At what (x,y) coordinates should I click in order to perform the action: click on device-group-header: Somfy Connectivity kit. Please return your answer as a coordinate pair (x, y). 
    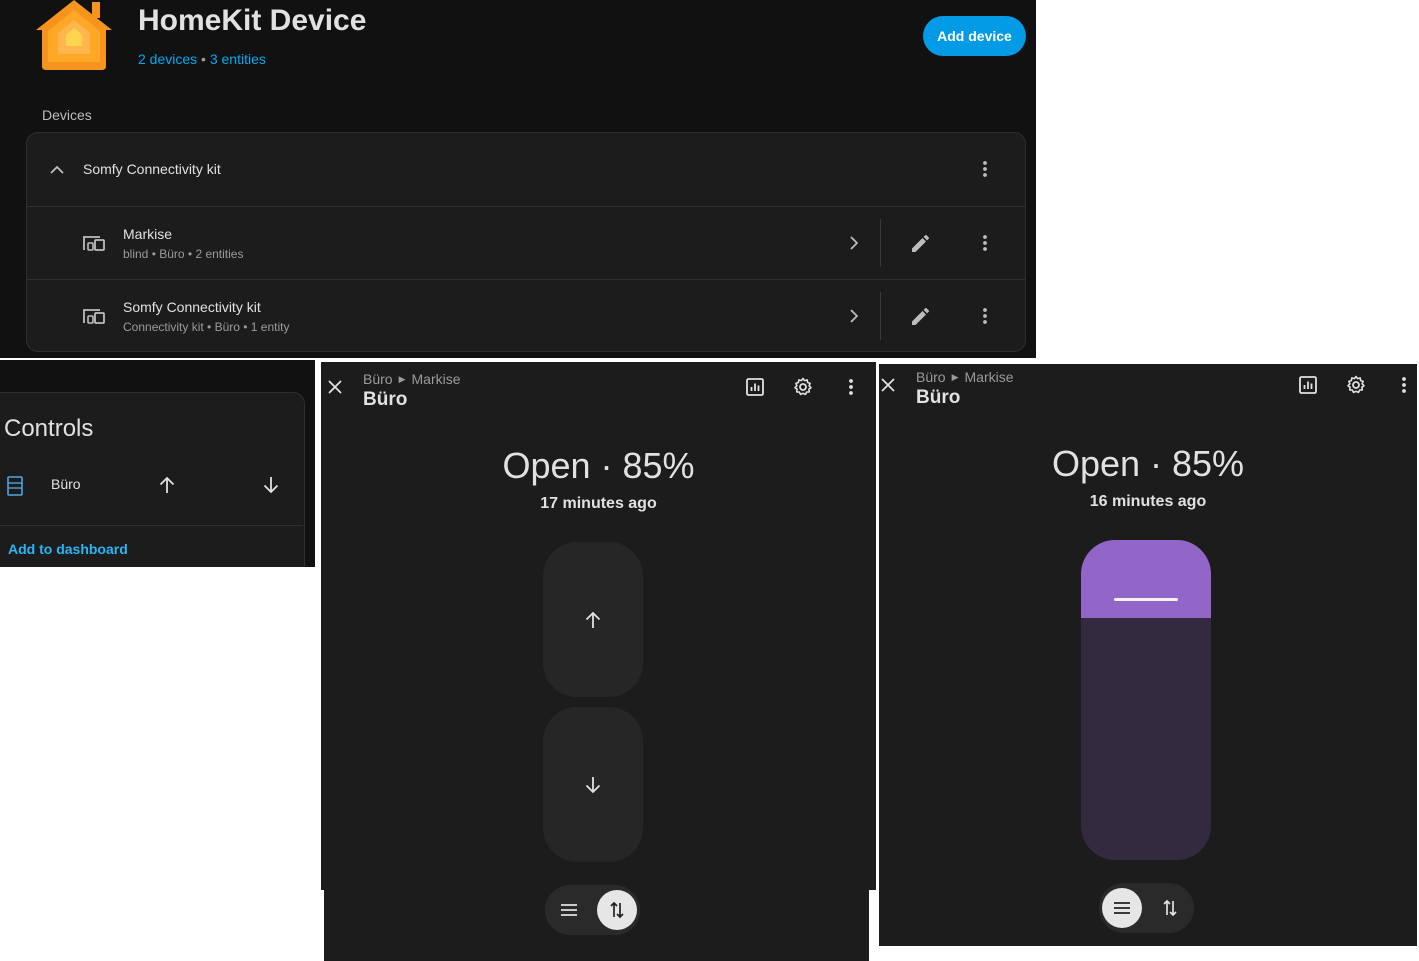
    Looking at the image, I should click on (526, 170).